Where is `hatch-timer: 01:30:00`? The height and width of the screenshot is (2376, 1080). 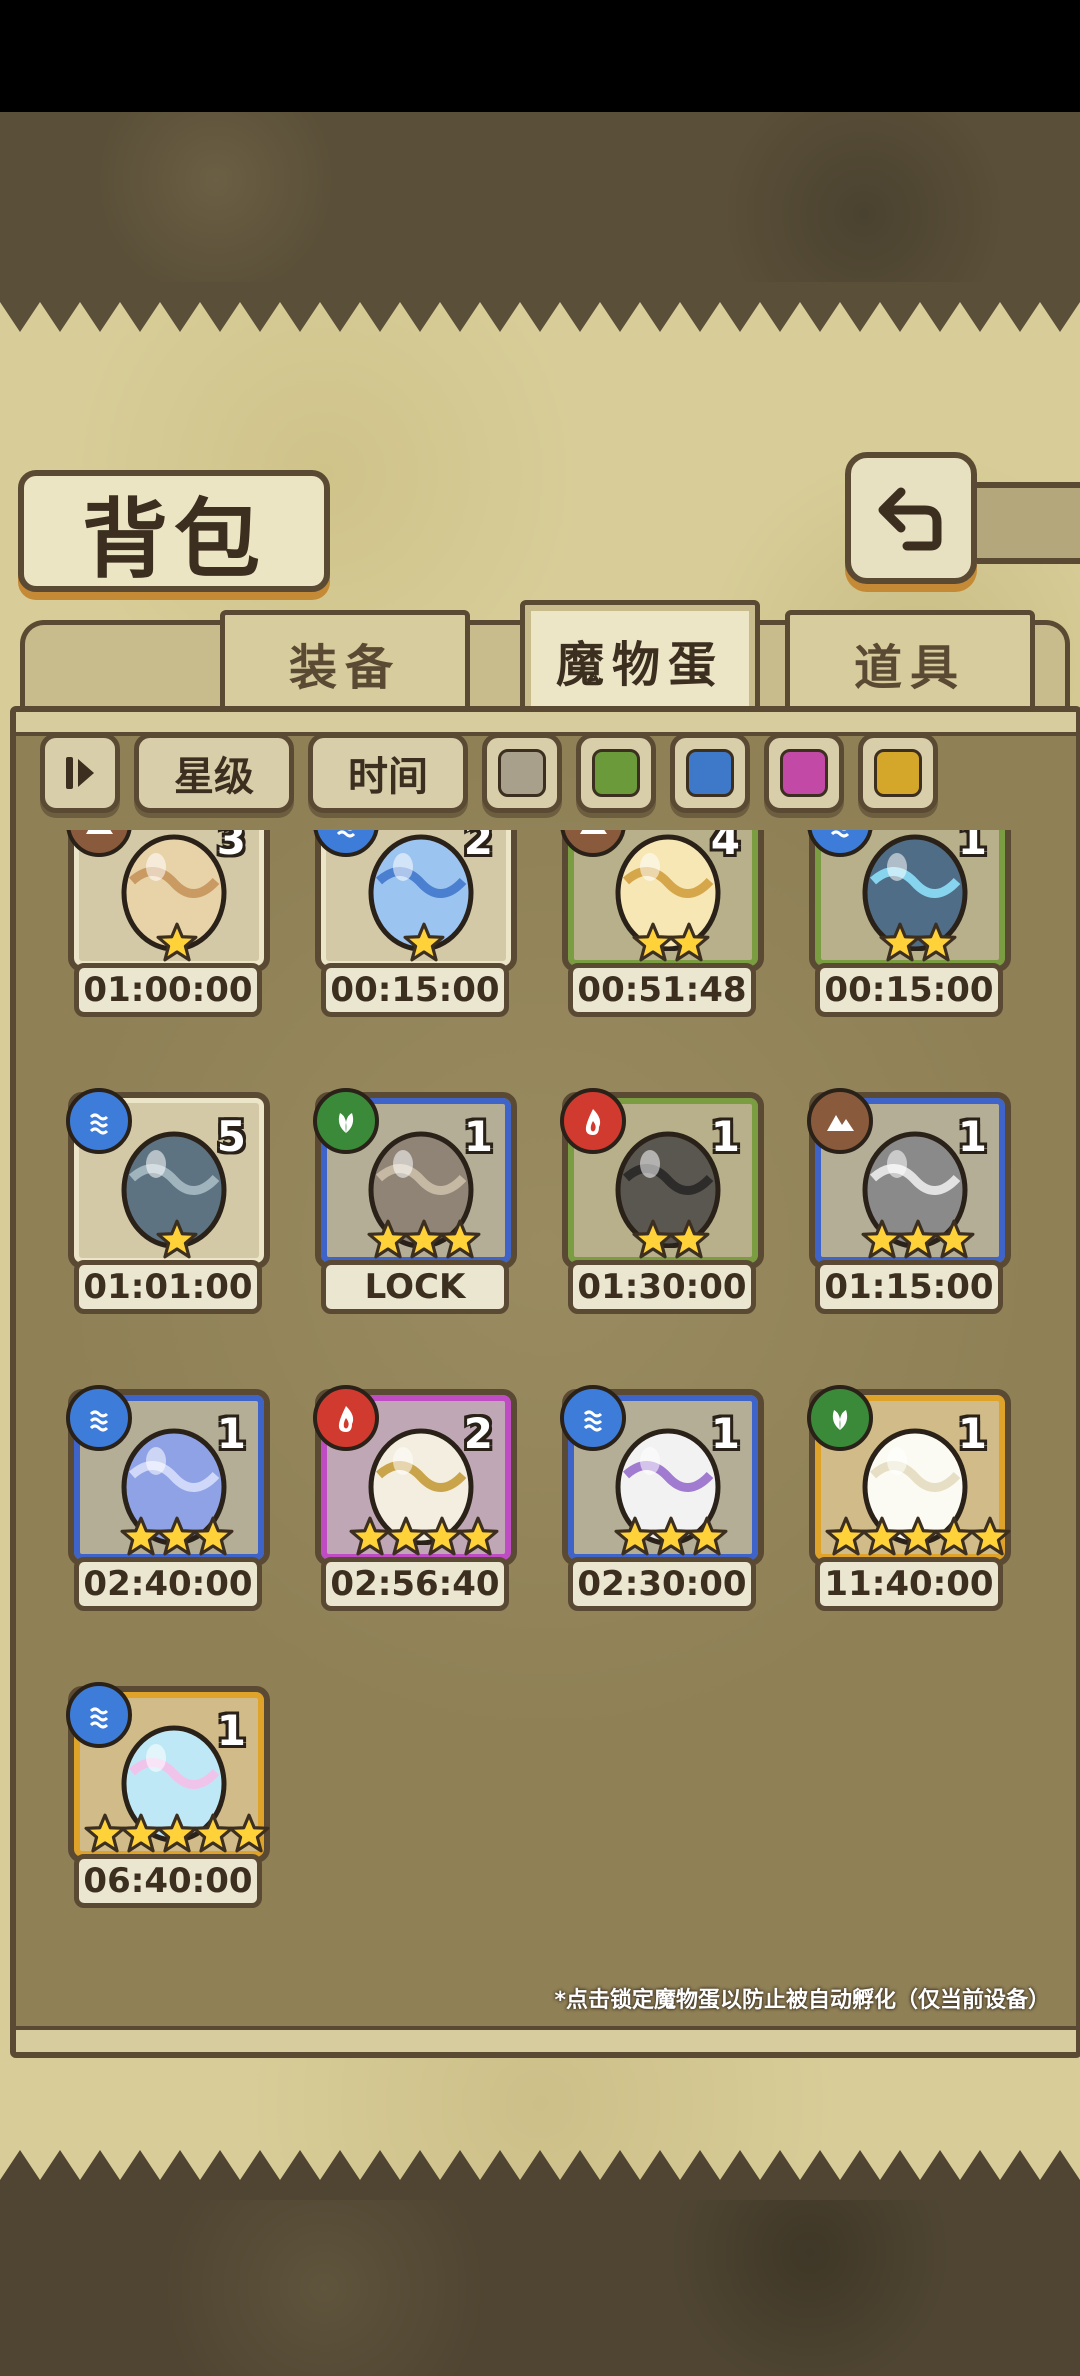
hatch-timer: 01:30:00 is located at coordinates (662, 1287).